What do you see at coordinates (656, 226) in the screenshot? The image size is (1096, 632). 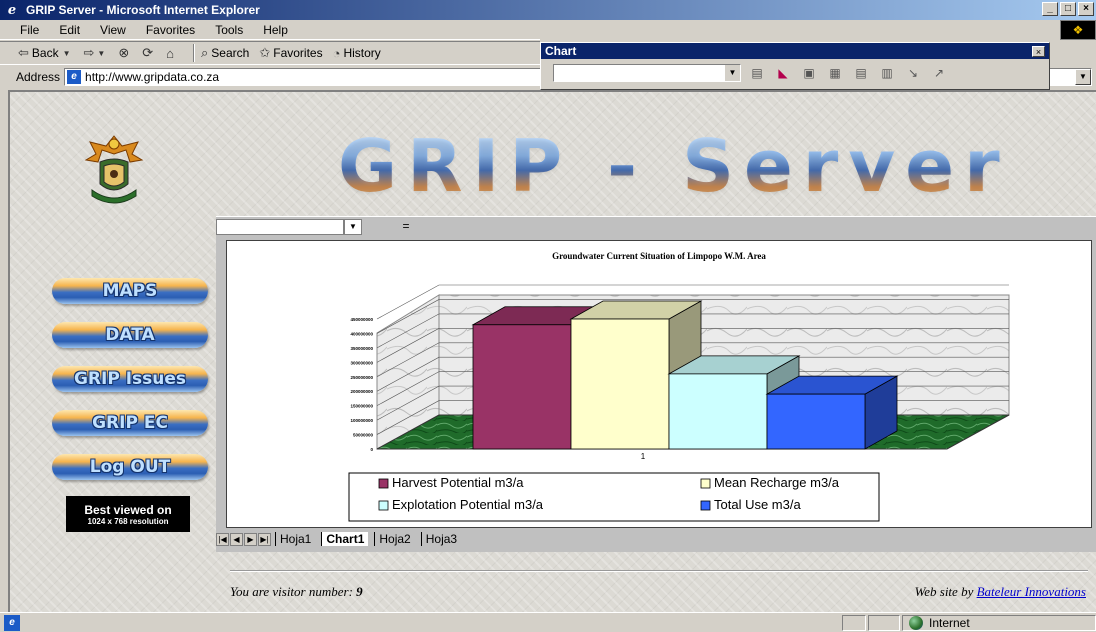 I see `excel-formula-bar: ▼ =` at bounding box center [656, 226].